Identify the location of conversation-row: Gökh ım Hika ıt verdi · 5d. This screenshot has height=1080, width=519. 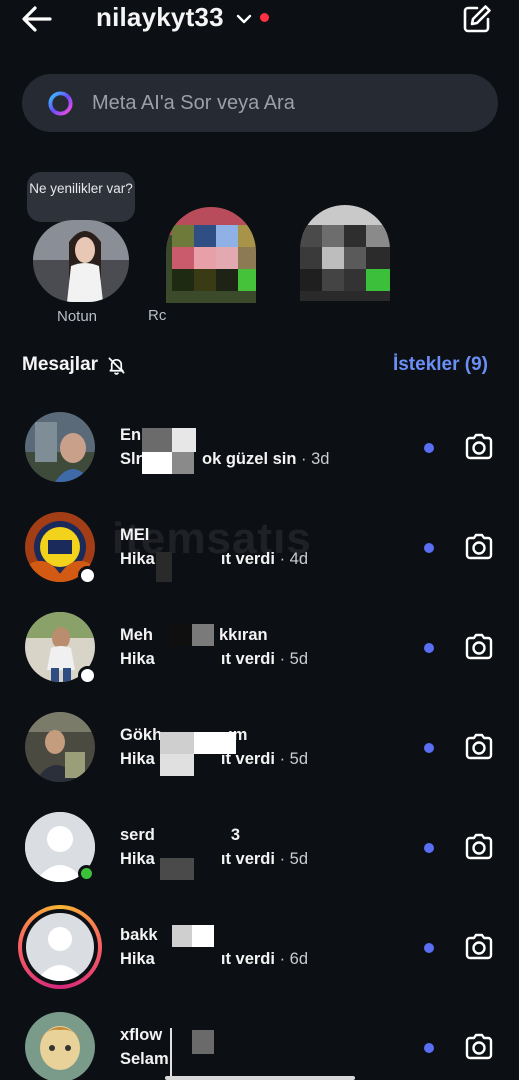
(259, 750).